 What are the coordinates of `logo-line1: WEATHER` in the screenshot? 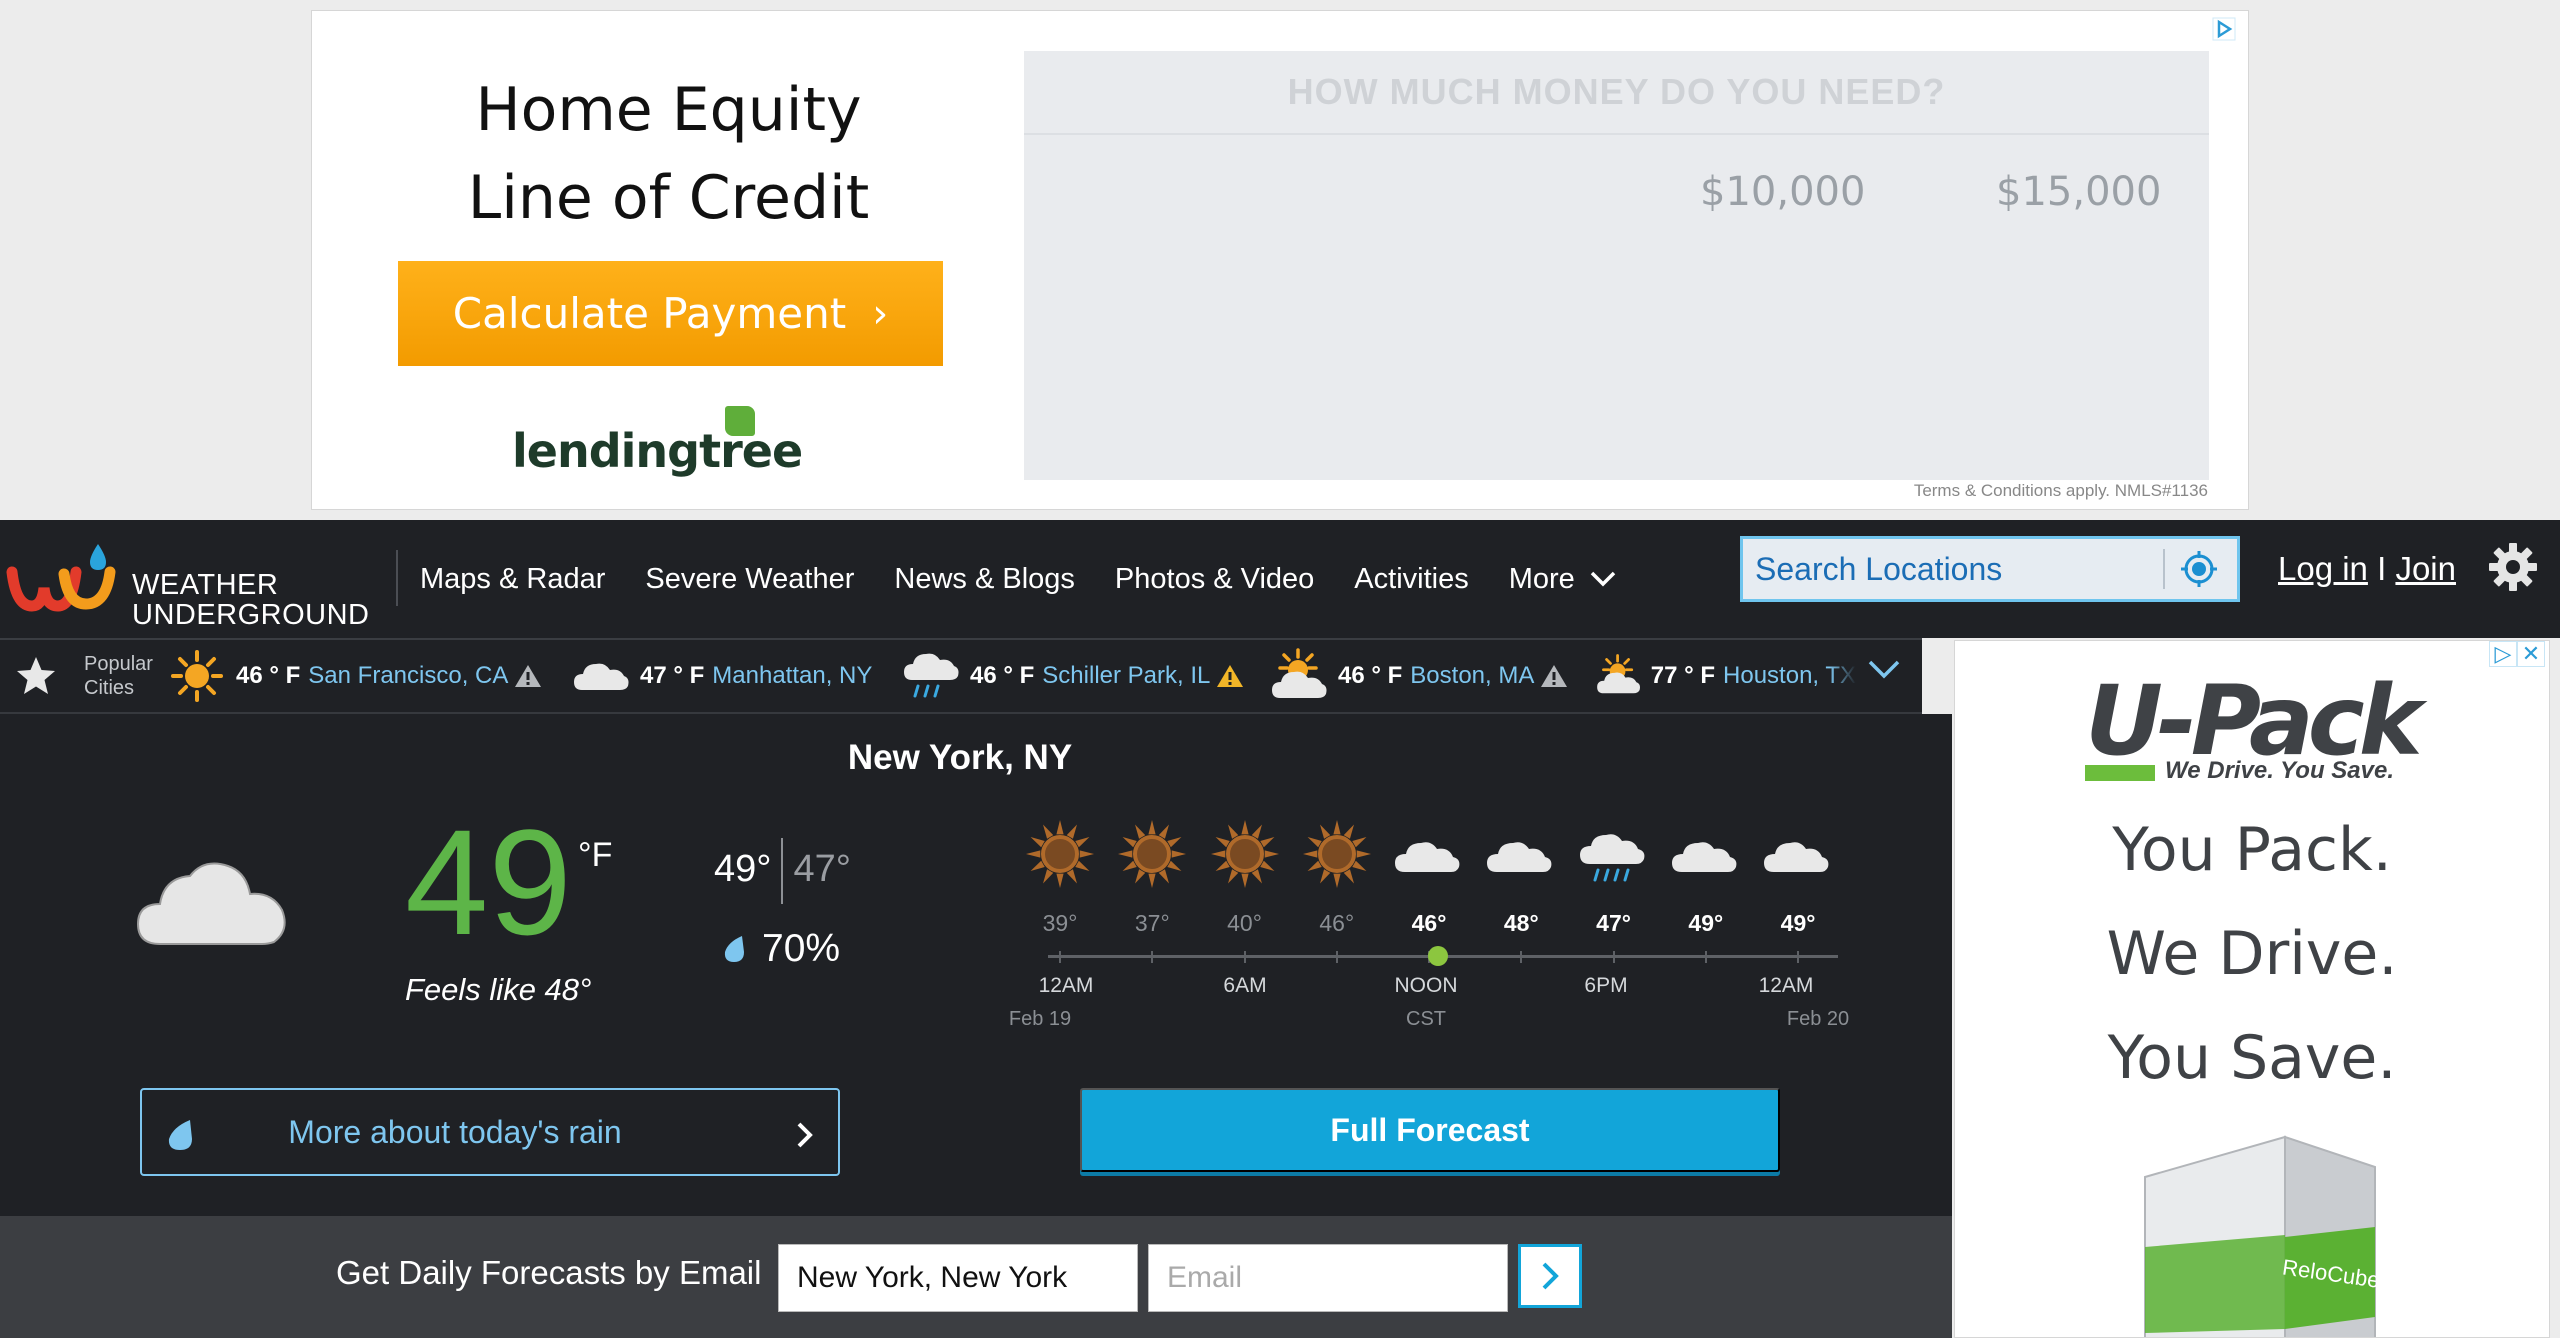 It's located at (205, 585).